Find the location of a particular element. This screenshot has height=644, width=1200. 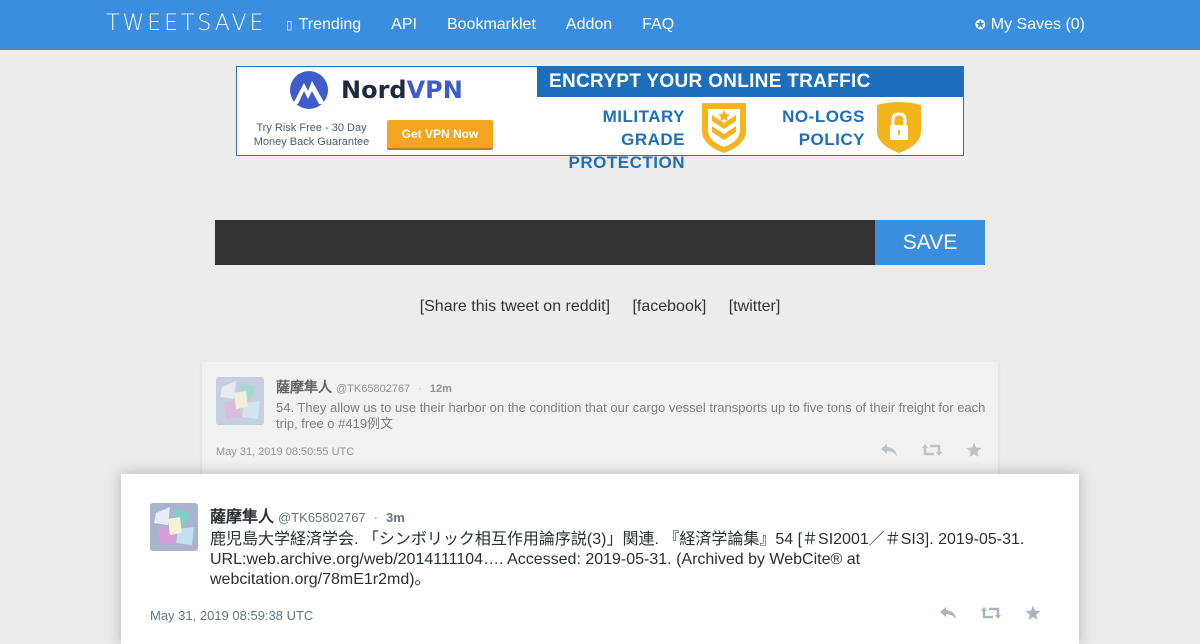

ad-headline: ENCRYPT YOUR ONLINE TRAFFIC is located at coordinates (750, 82).